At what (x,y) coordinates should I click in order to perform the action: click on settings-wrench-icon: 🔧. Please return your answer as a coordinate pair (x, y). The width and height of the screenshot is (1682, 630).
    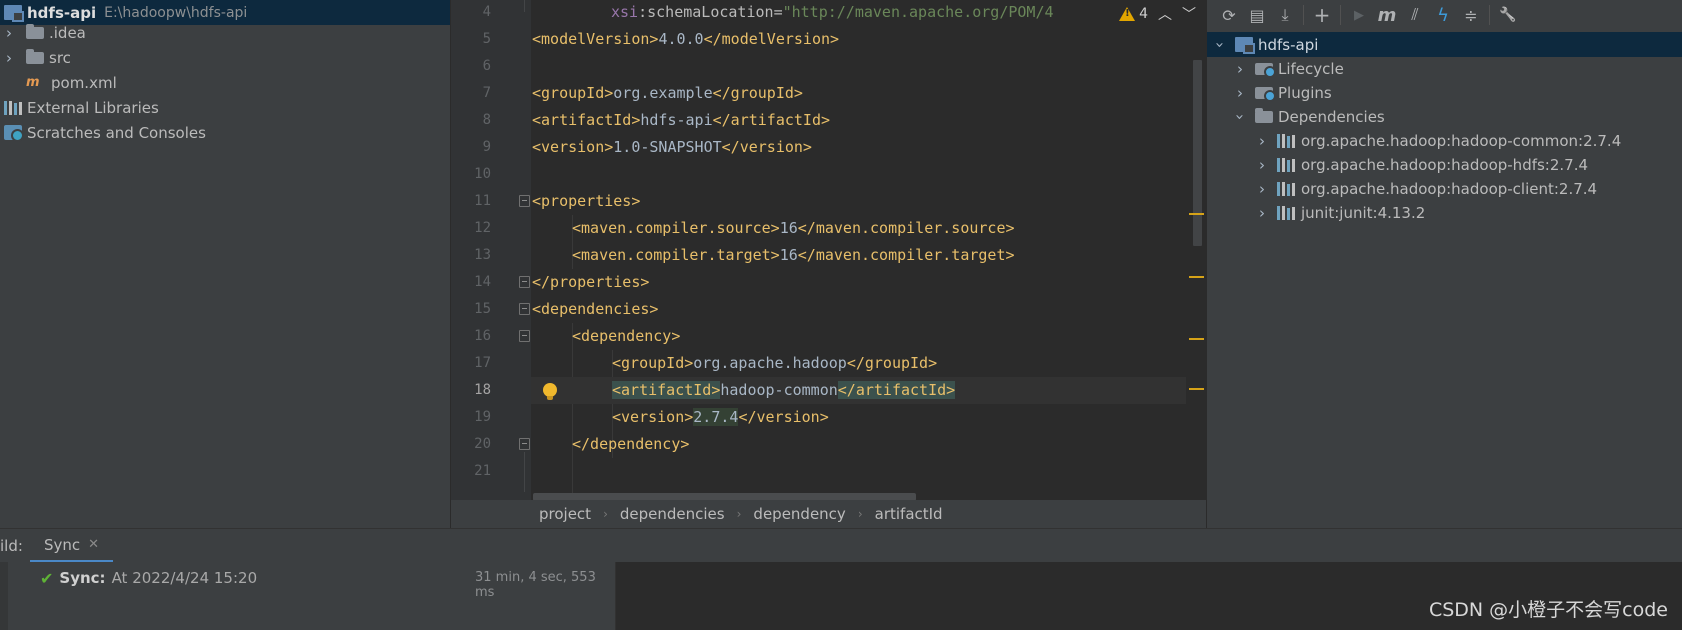
    Looking at the image, I should click on (1508, 15).